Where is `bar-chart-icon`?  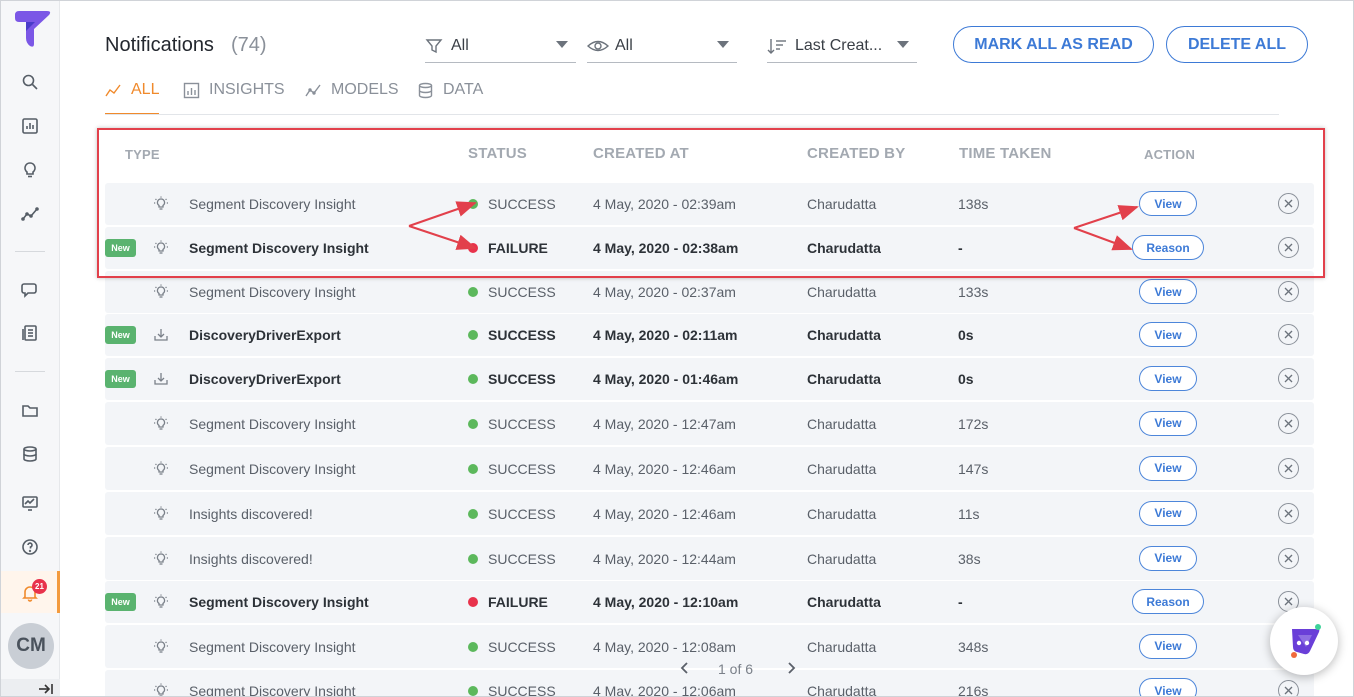 bar-chart-icon is located at coordinates (191, 90).